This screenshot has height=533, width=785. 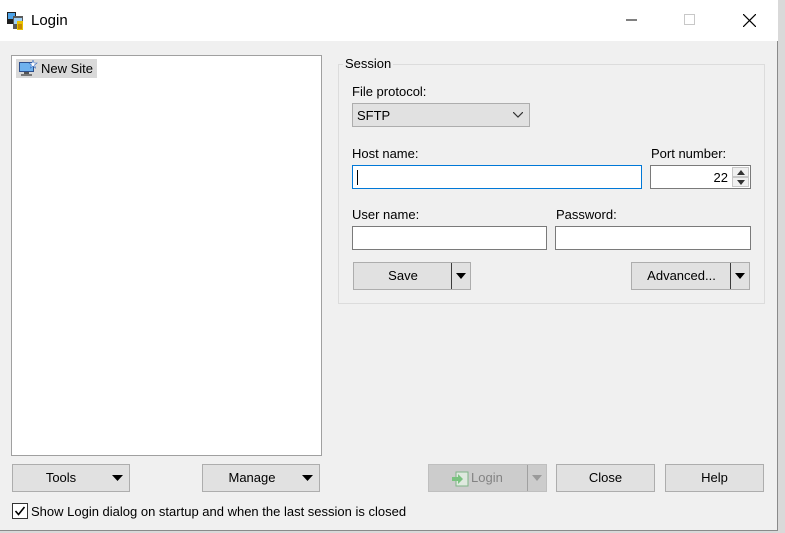 I want to click on close-window-button, so click(x=749, y=20).